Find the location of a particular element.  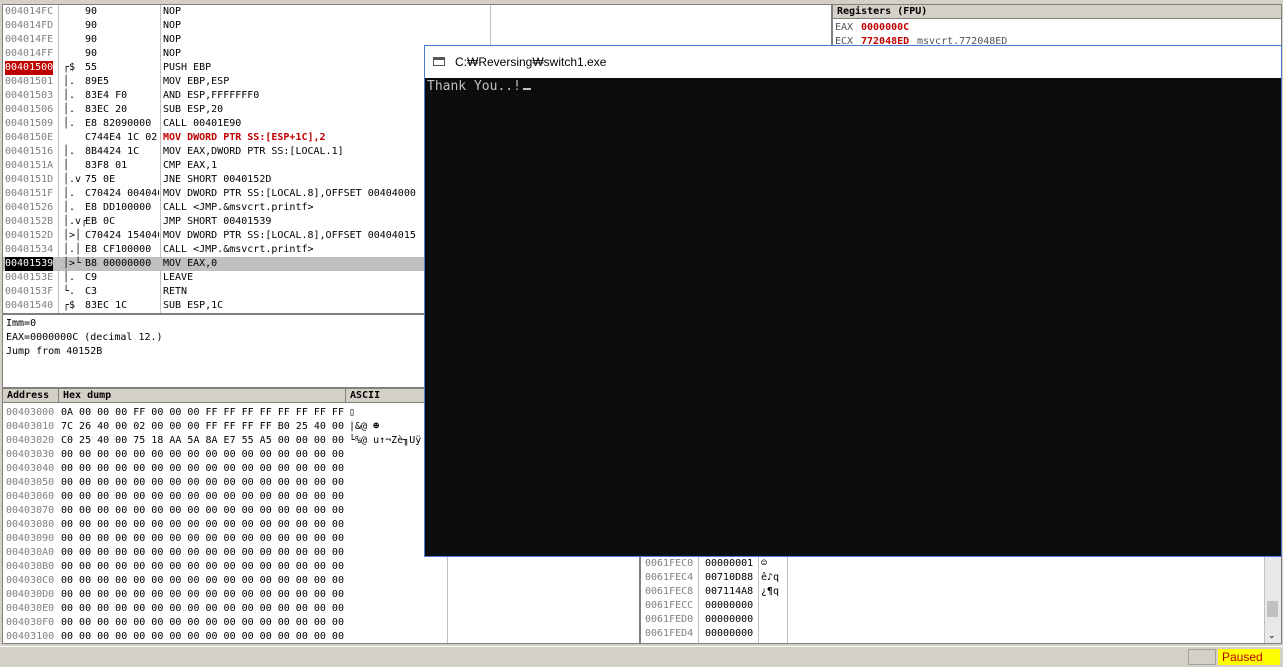

disasm-instruction: JMP SHORT 00401539 is located at coordinates (217, 221).